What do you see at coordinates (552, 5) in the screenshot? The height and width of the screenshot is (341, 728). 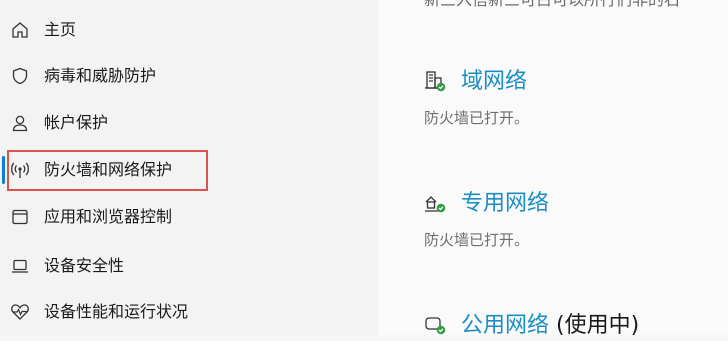 I see `description-text: 新三入信新三可占可以所行们非的石` at bounding box center [552, 5].